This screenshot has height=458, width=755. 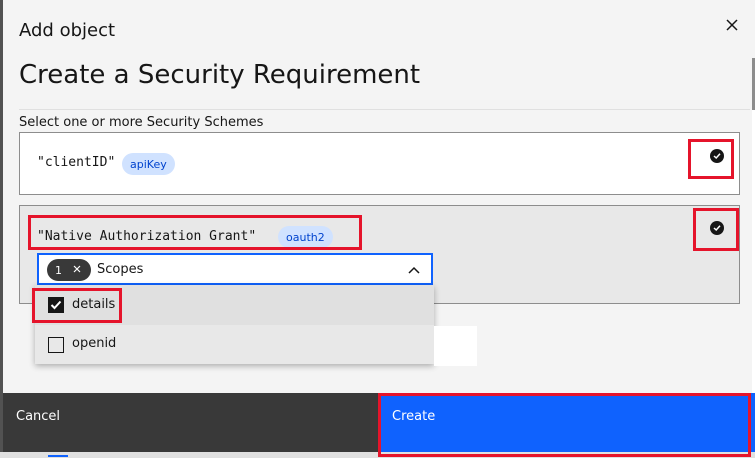 I want to click on modal-footer: Cancel Create, so click(x=379, y=422).